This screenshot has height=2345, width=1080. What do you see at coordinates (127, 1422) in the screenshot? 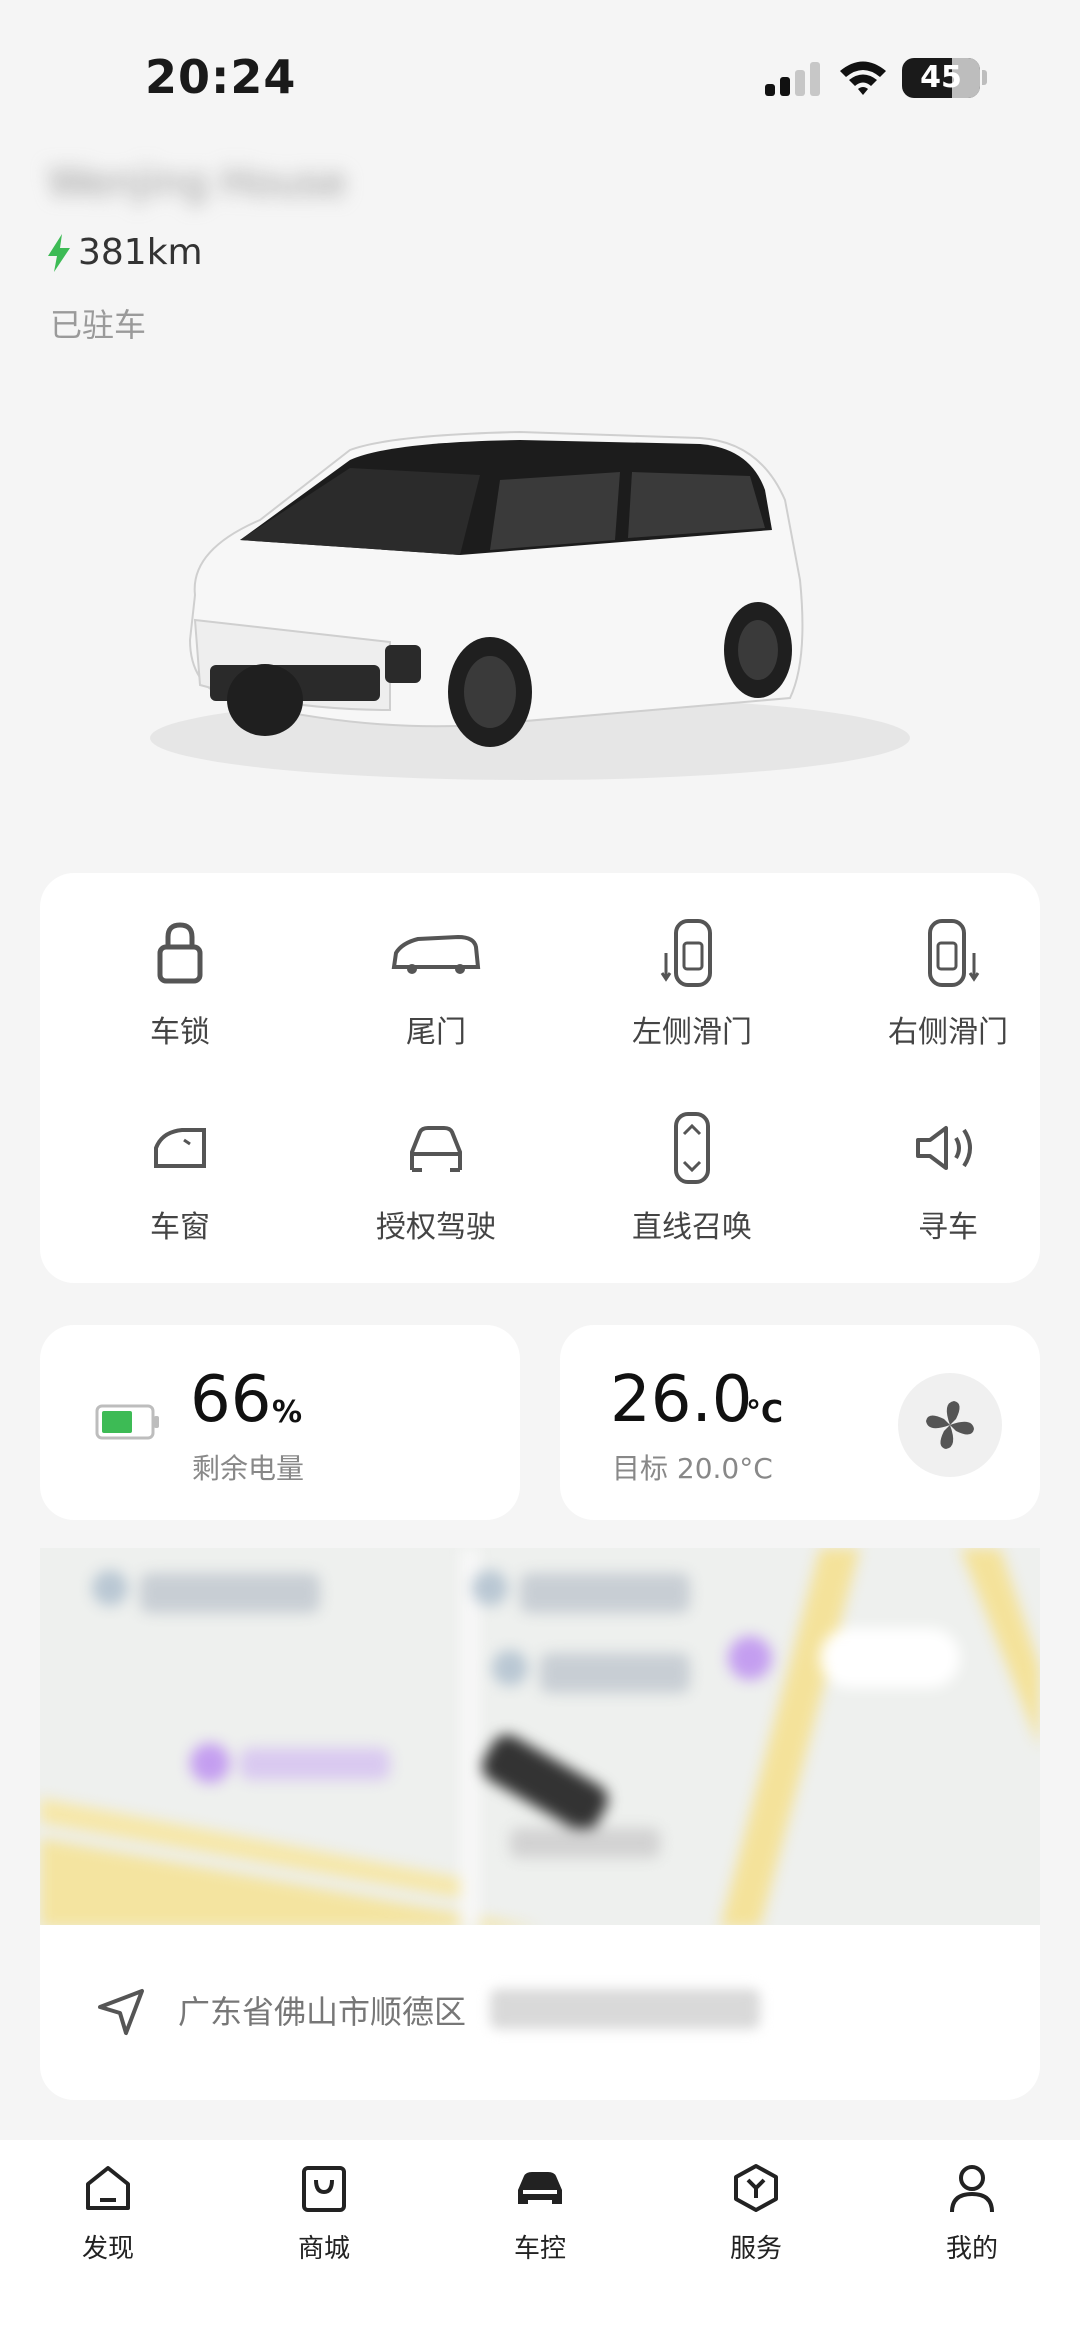
I see `battery-icon` at bounding box center [127, 1422].